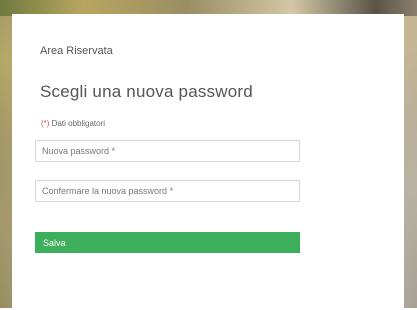  Describe the element at coordinates (167, 242) in the screenshot. I see `save-button: Salva` at that location.